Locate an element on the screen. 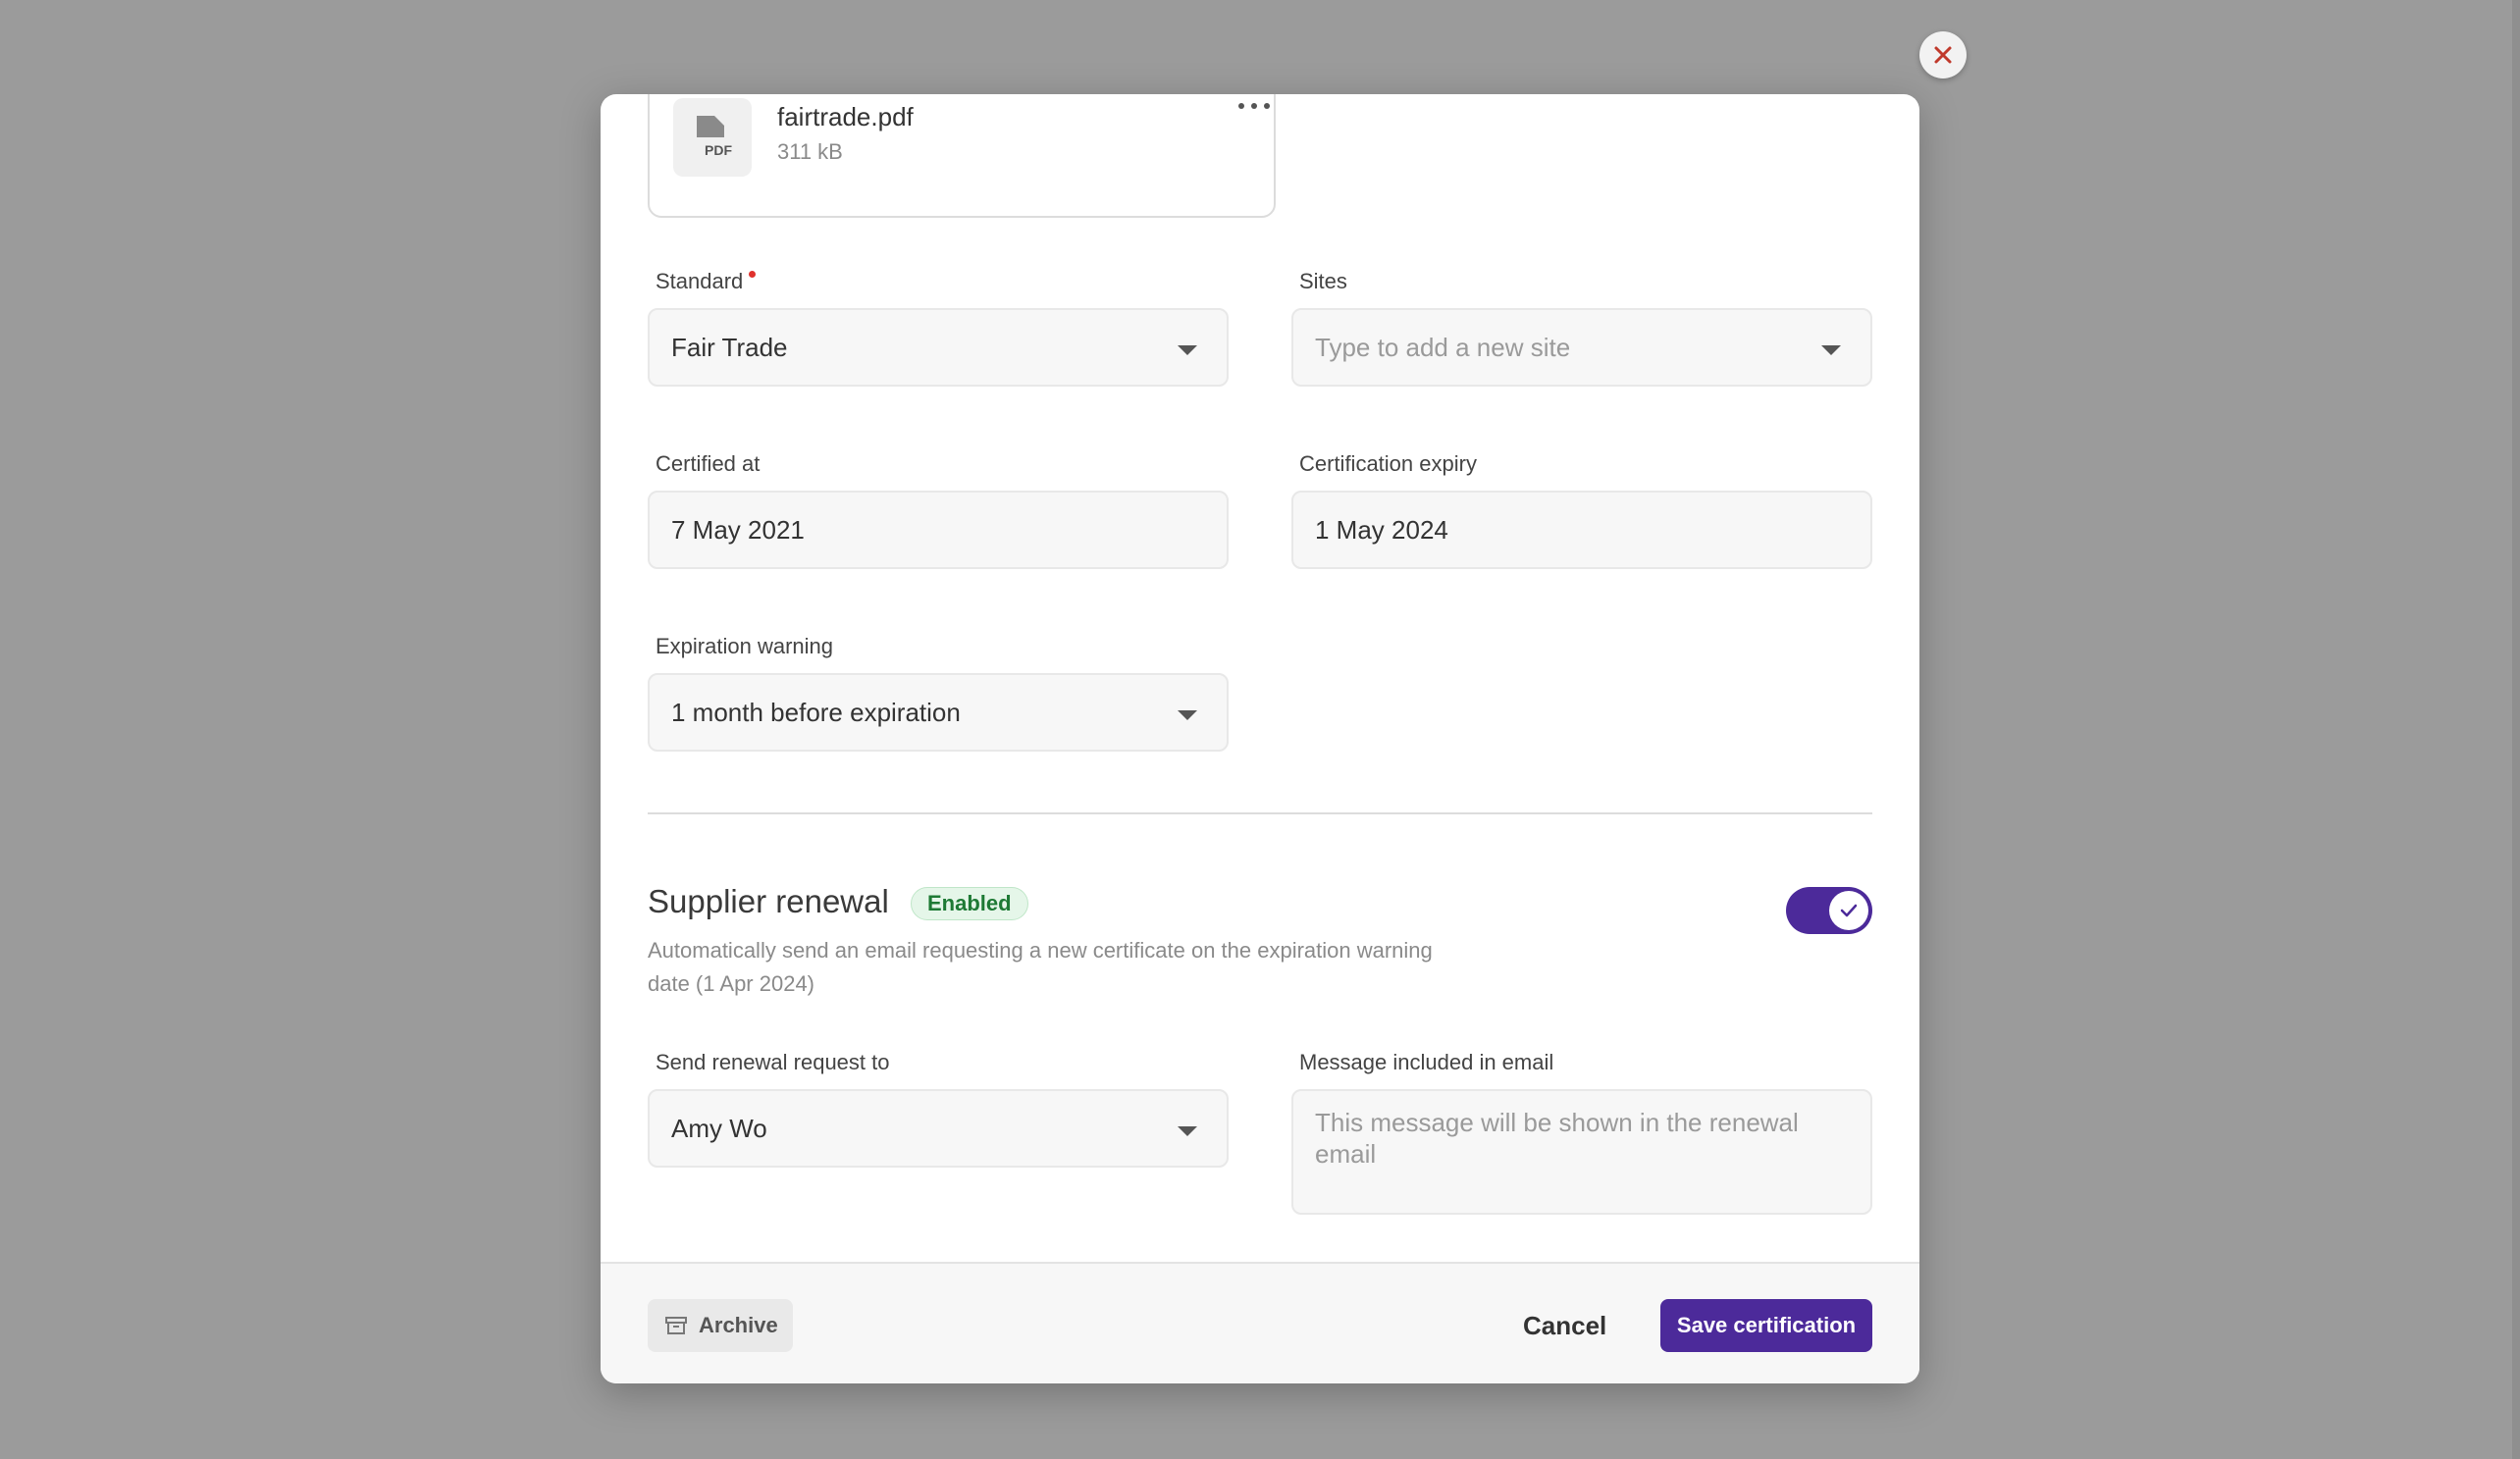 The image size is (2520, 1459). certification-expiry-label: Certification expiry is located at coordinates (1388, 464).